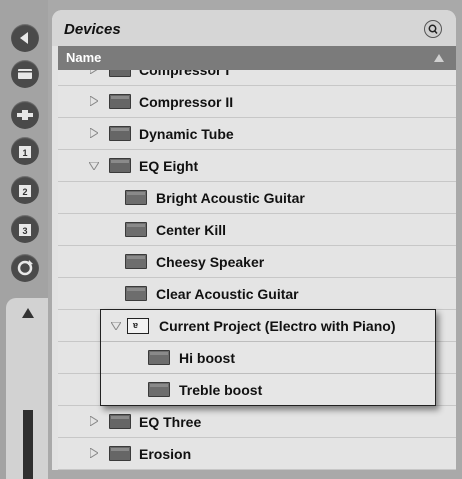 Image resolution: width=462 pixels, height=479 pixels. I want to click on project-folder-label: Current Project (Electro with Piano), so click(277, 326).